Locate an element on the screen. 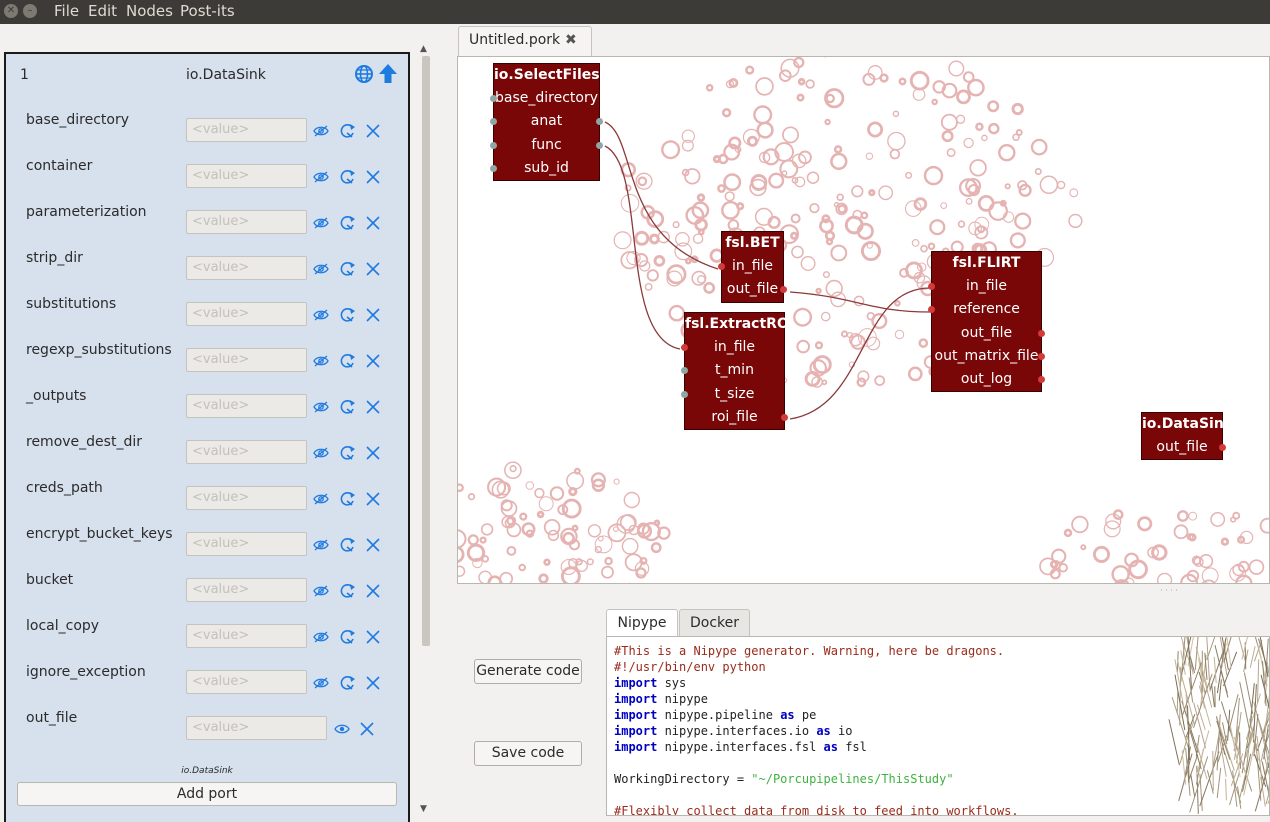  node-port: func is located at coordinates (546, 145).